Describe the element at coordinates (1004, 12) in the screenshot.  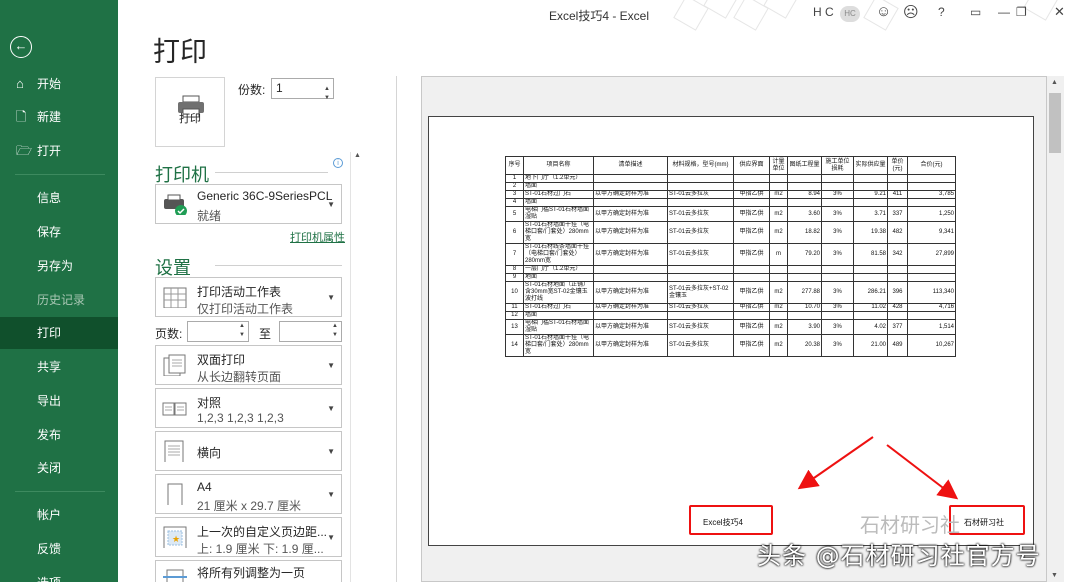
I see `minimize-icon: —` at that location.